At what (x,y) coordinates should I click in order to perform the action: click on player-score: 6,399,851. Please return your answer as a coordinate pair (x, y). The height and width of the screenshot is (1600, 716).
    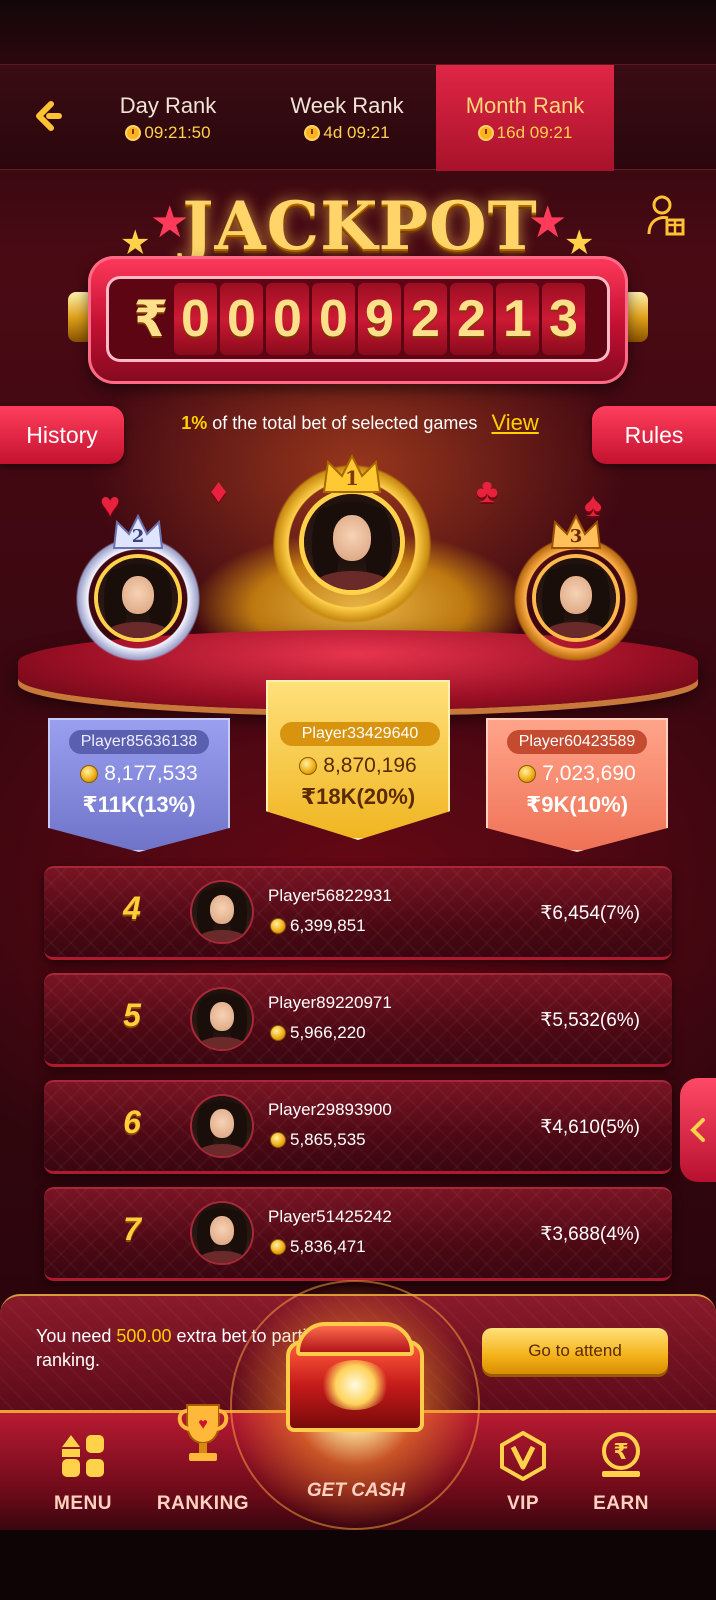
    Looking at the image, I should click on (318, 926).